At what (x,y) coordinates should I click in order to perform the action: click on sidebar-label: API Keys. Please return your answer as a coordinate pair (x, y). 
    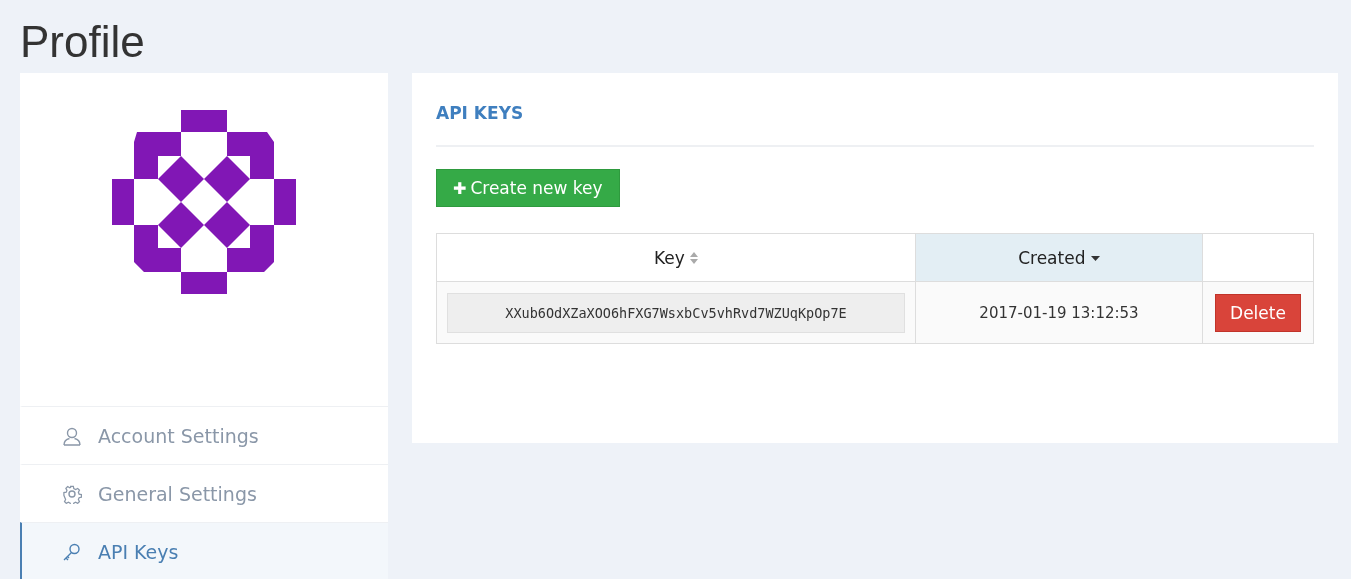
    Looking at the image, I should click on (138, 551).